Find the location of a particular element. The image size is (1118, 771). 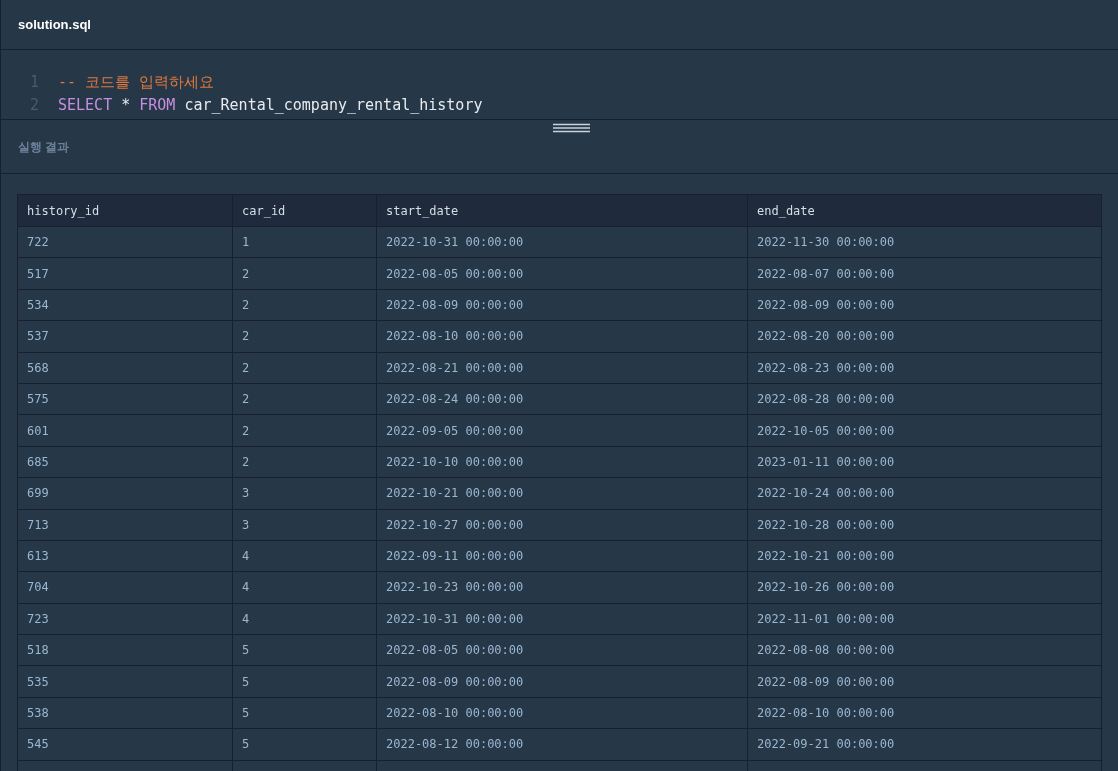

result-title: 실행 결과 is located at coordinates (44, 147).